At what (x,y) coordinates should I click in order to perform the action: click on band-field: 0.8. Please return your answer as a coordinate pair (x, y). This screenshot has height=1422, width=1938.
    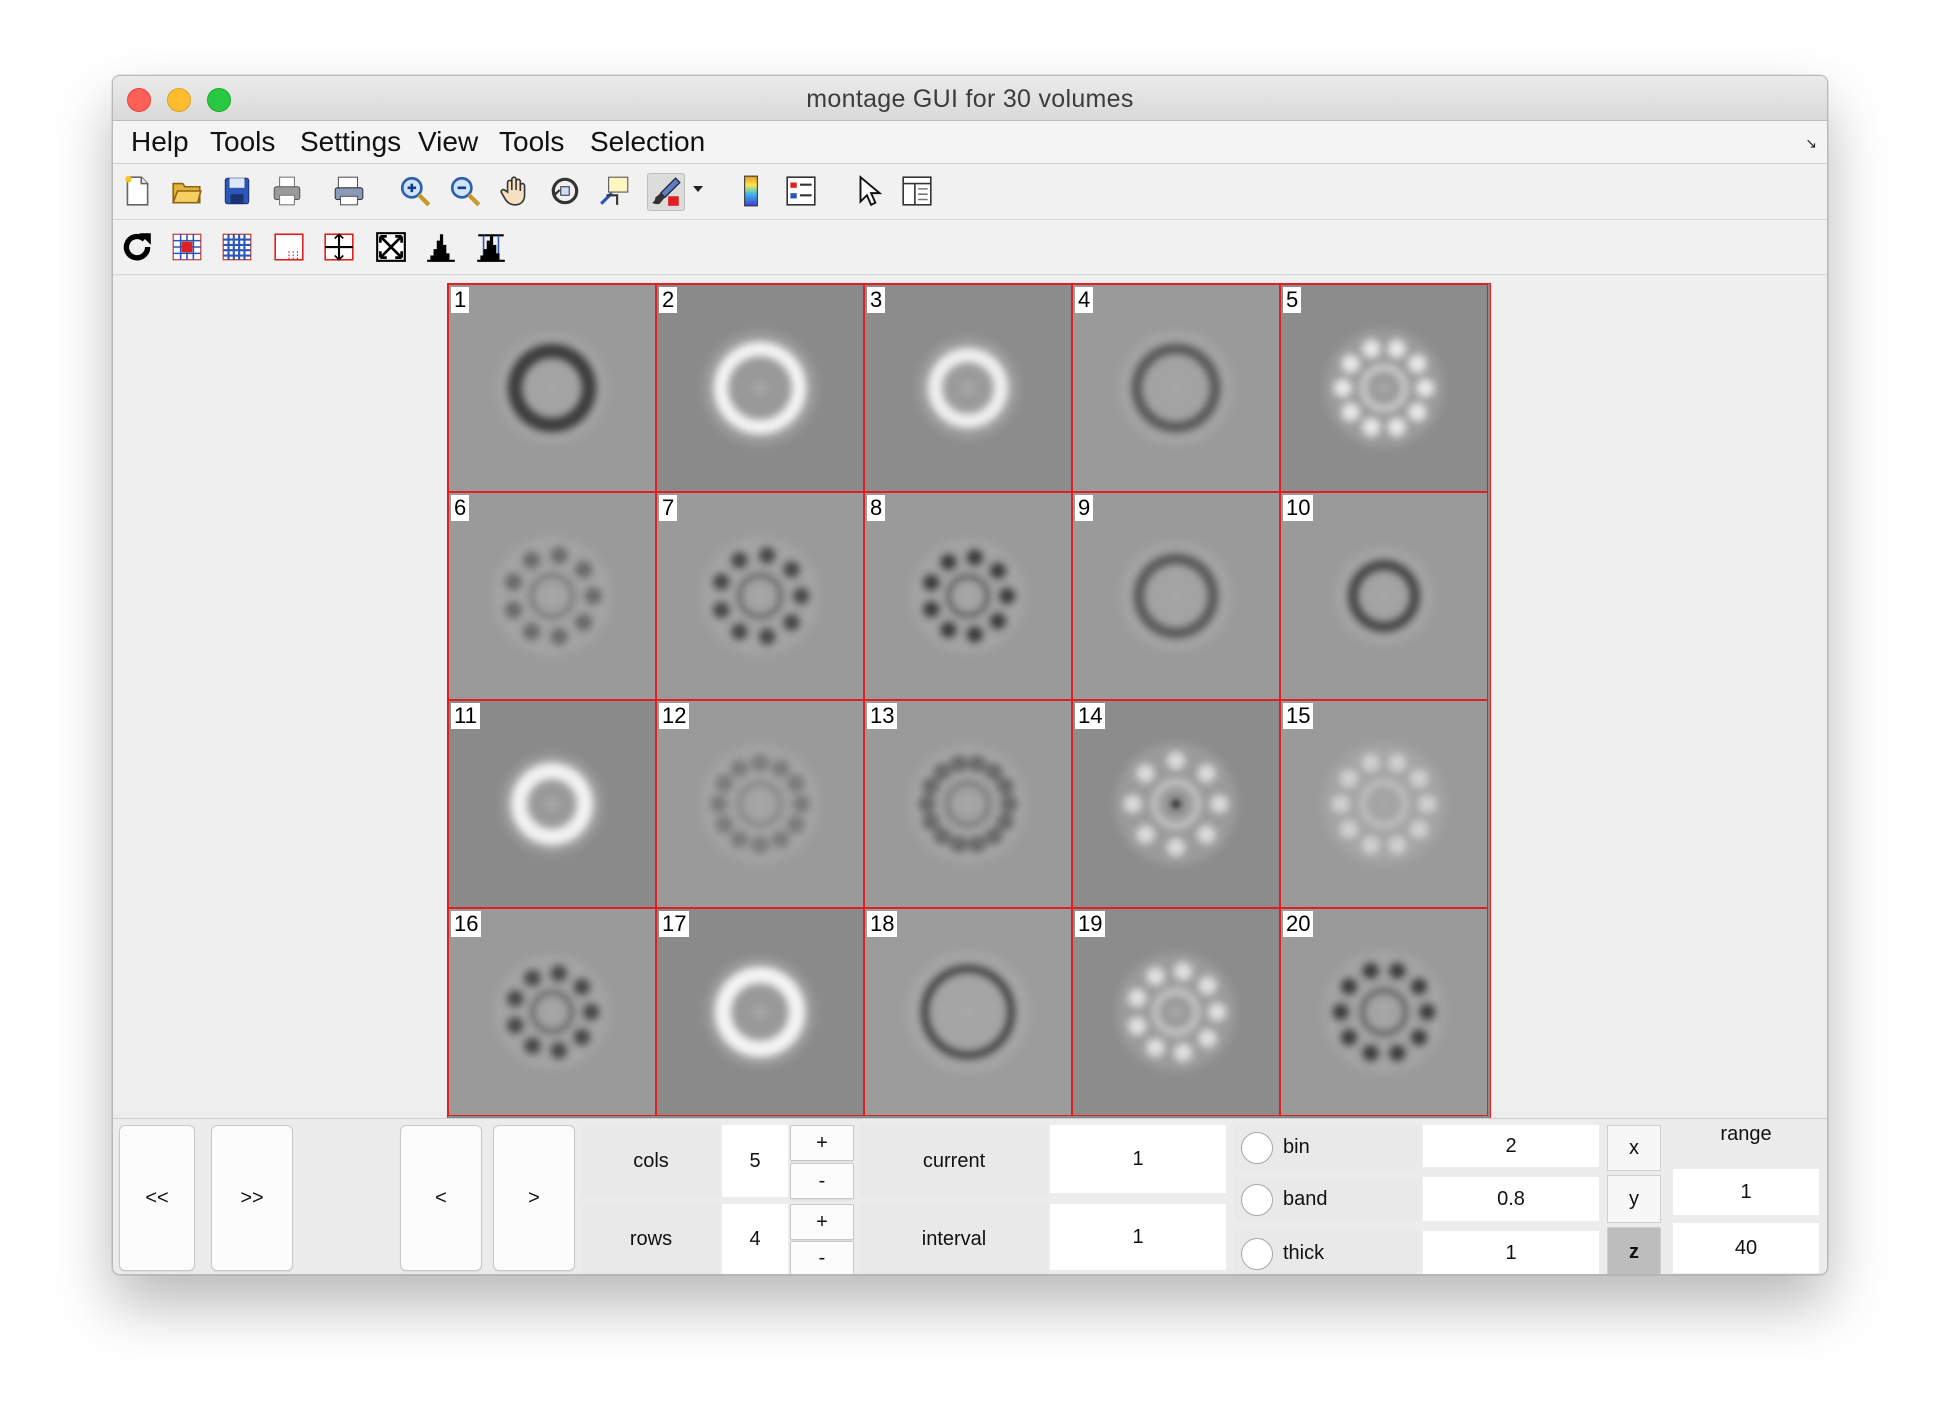
    Looking at the image, I should click on (1511, 1199).